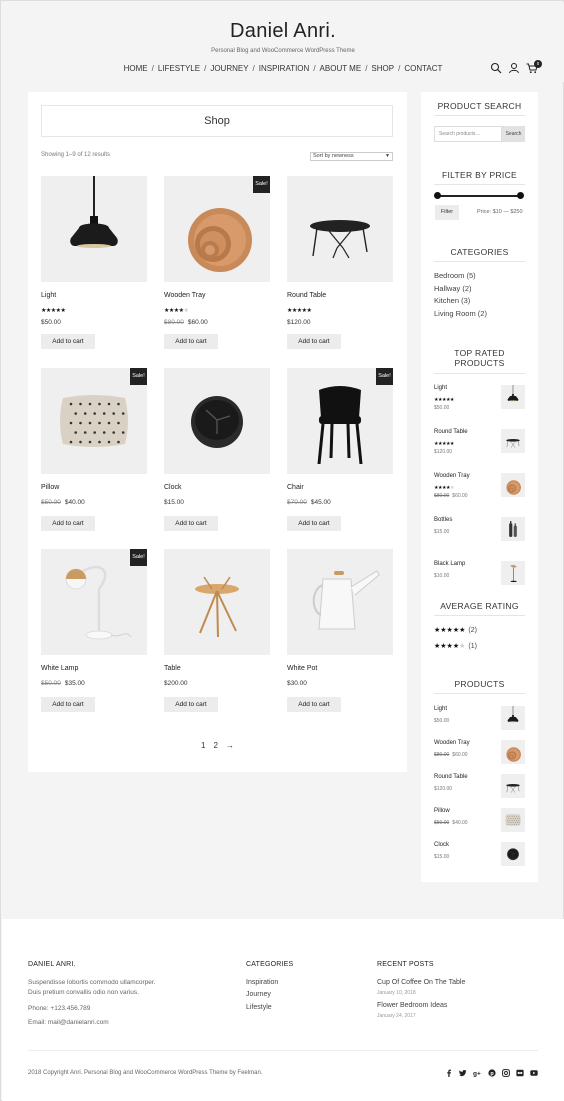  Describe the element at coordinates (382, 68) in the screenshot. I see `nav-item-shop: SHOP` at that location.